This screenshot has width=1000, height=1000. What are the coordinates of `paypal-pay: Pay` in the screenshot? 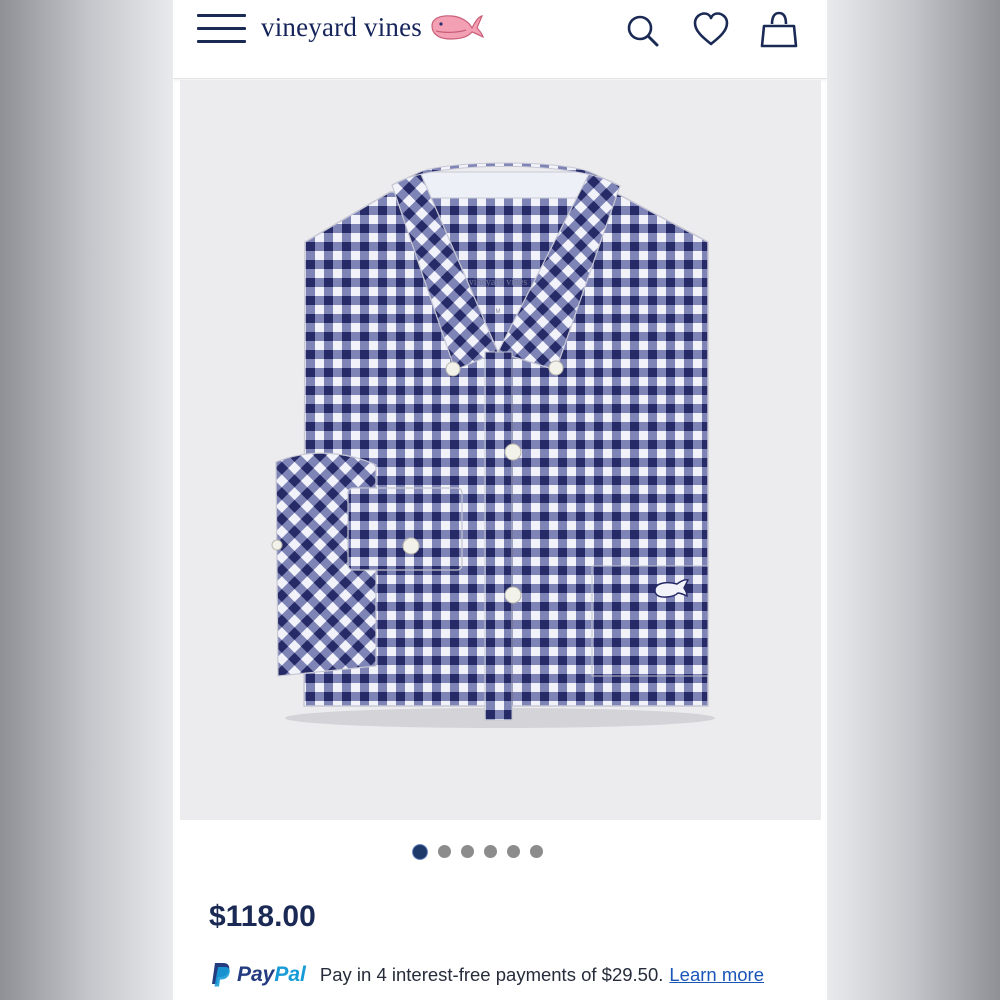 It's located at (256, 974).